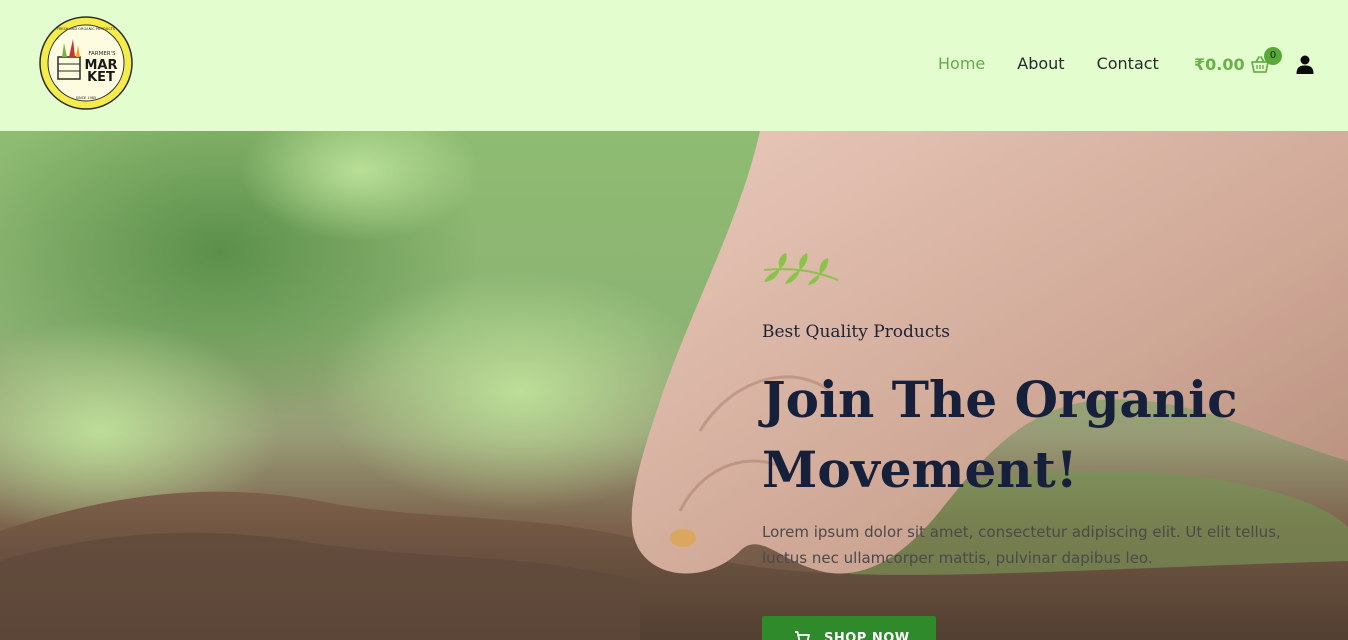 This screenshot has height=640, width=1348. What do you see at coordinates (1040, 63) in the screenshot?
I see `nav-about: About` at bounding box center [1040, 63].